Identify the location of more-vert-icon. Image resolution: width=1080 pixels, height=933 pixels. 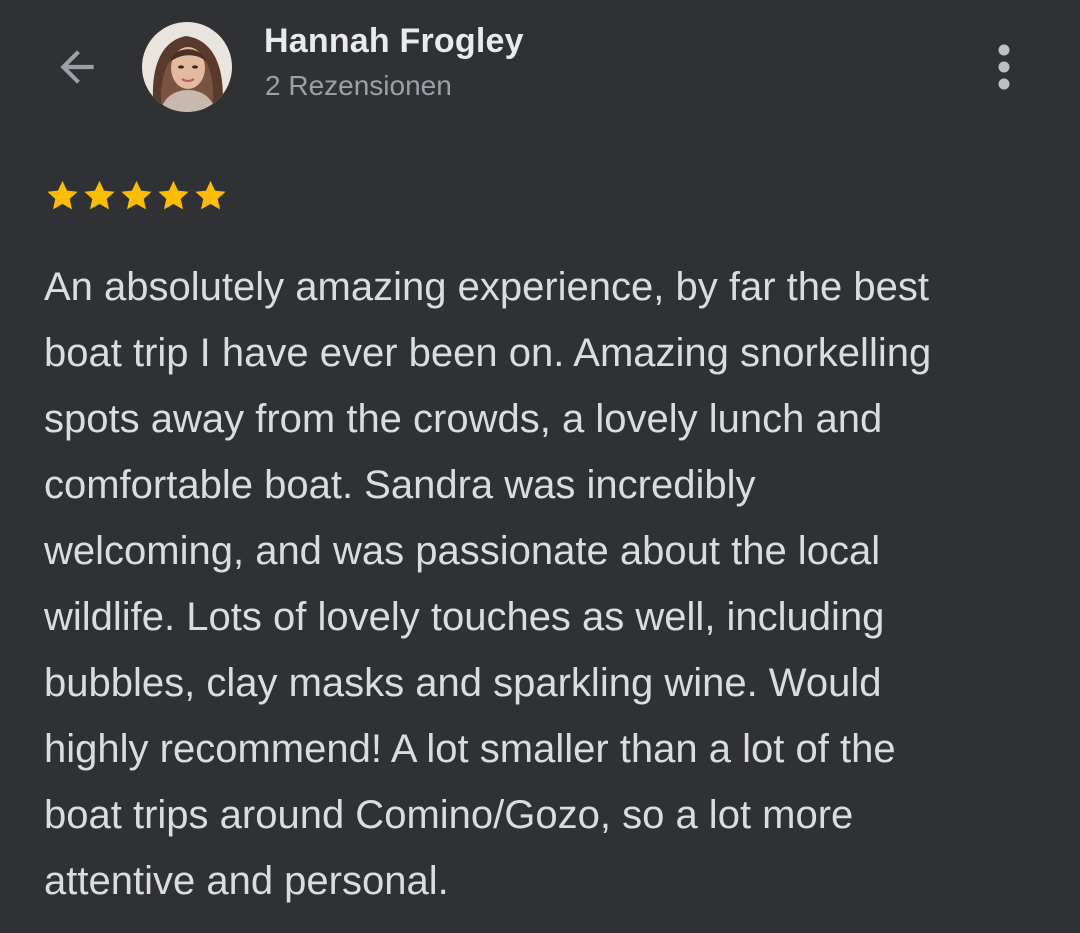
(1004, 67).